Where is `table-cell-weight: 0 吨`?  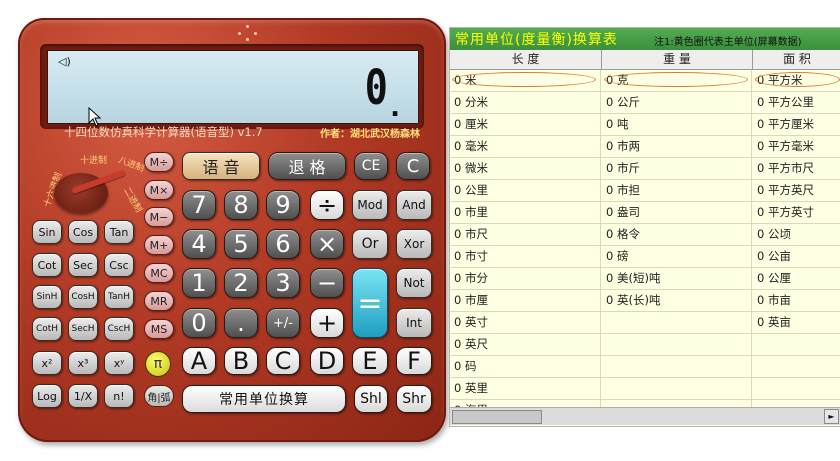 table-cell-weight: 0 吨 is located at coordinates (677, 124).